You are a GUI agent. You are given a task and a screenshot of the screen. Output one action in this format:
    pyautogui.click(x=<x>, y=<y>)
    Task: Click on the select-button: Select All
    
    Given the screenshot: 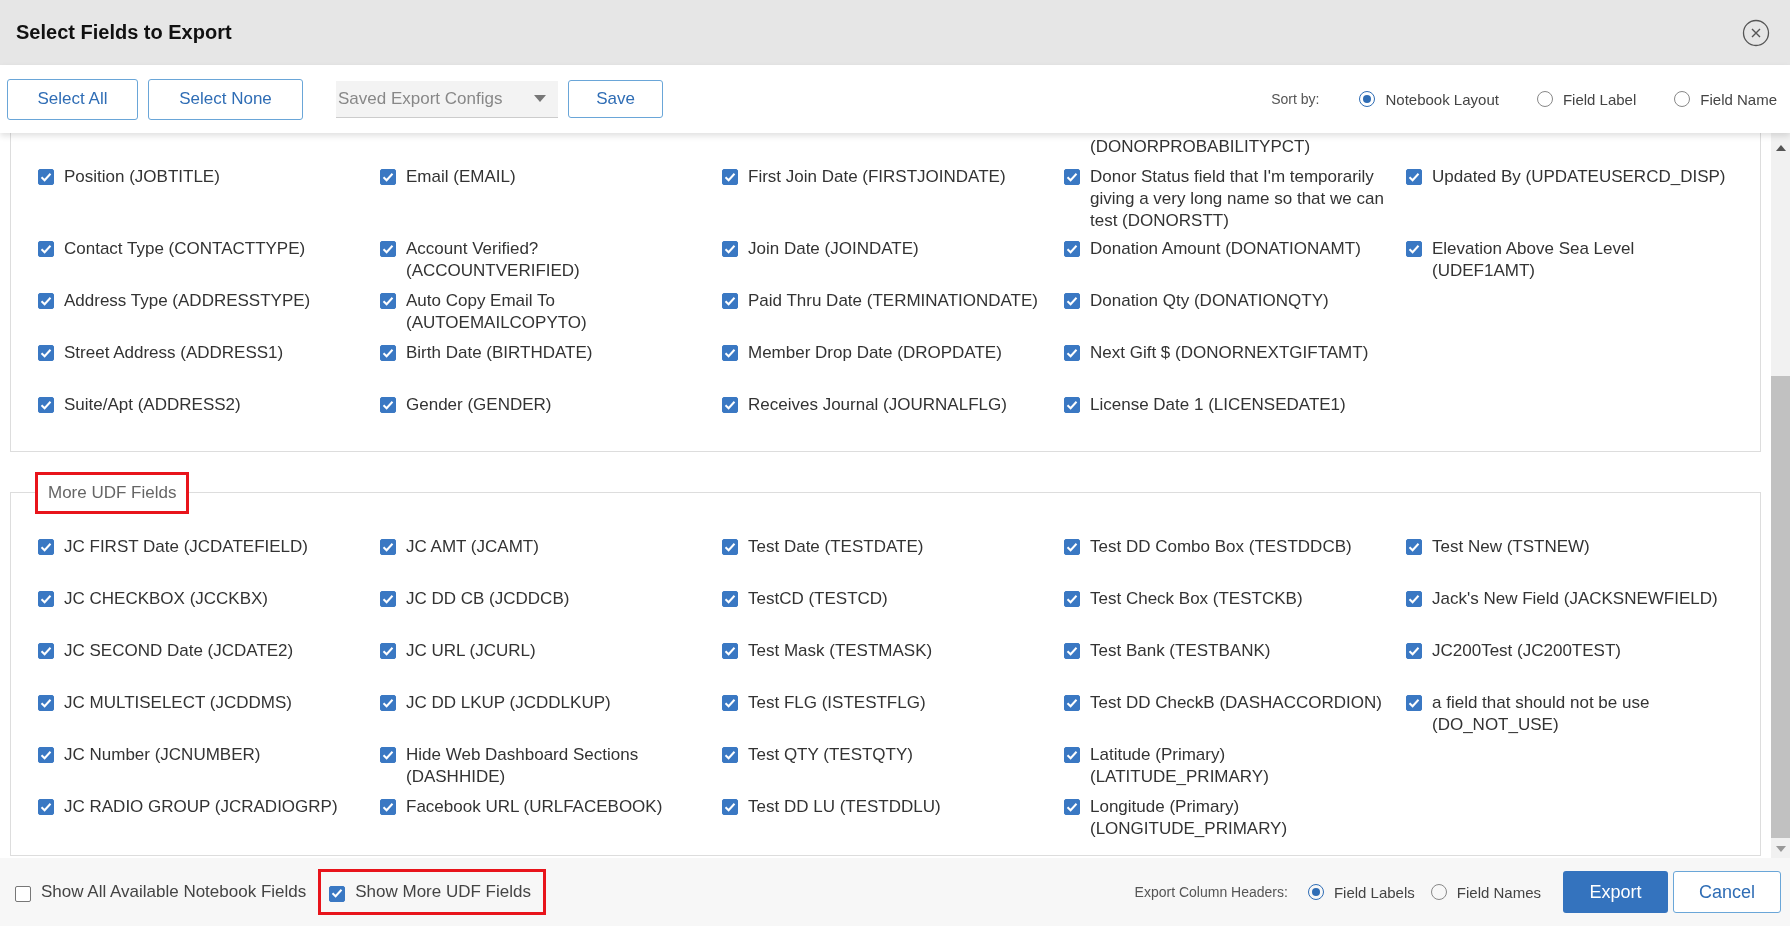 What is the action you would take?
    pyautogui.click(x=72, y=99)
    